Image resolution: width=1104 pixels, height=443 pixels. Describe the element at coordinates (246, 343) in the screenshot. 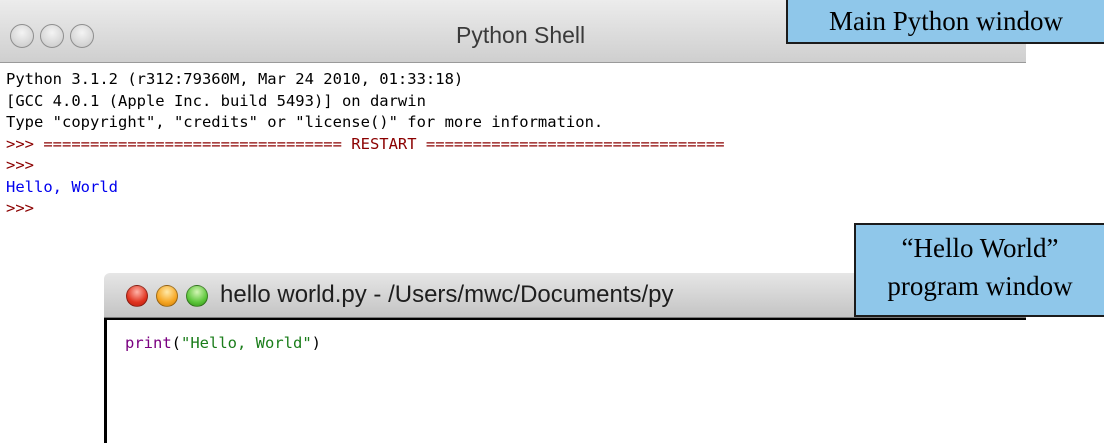

I see `code-string: "Hello, World"` at that location.